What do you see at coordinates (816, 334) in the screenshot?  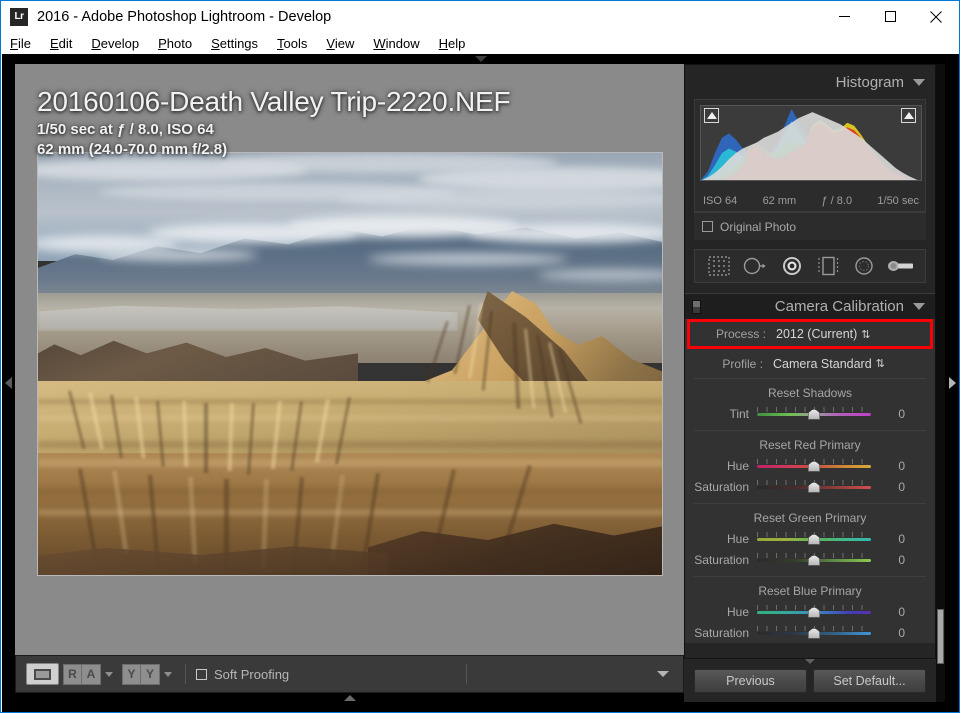 I see `process-value: 2012 (Current)` at bounding box center [816, 334].